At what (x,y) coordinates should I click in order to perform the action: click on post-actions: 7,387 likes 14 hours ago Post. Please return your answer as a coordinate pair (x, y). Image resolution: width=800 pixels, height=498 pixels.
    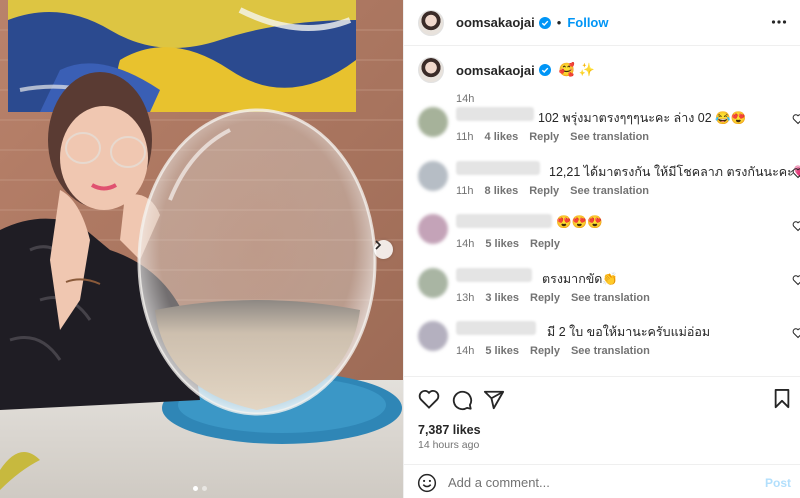
    Looking at the image, I should click on (602, 437).